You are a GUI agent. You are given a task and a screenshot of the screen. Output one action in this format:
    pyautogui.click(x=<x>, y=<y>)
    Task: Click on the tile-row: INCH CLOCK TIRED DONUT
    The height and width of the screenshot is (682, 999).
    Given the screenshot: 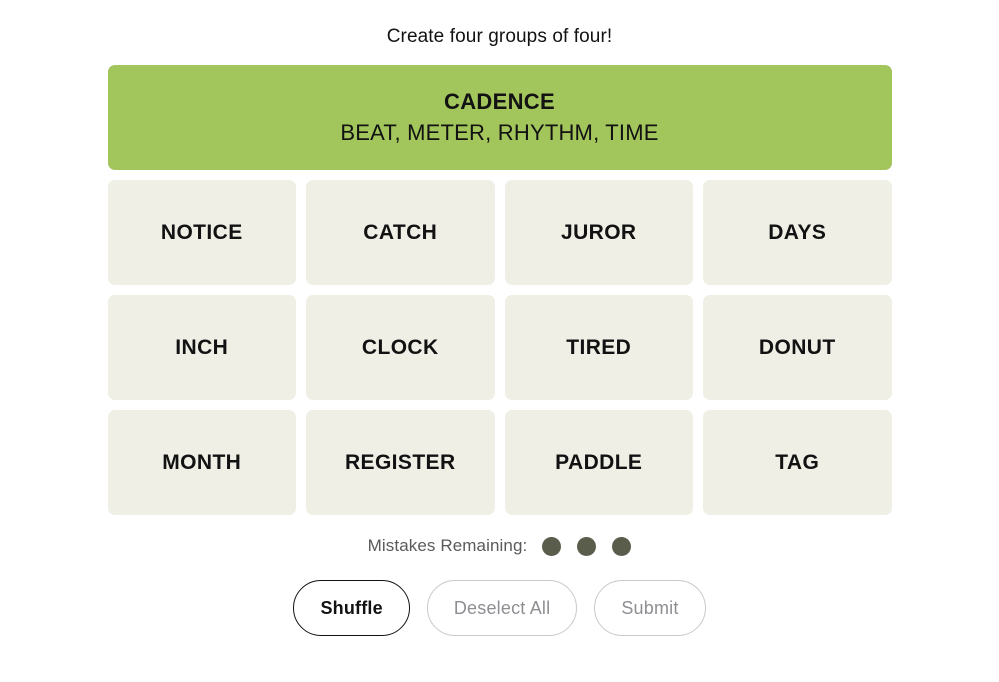 What is the action you would take?
    pyautogui.click(x=499, y=347)
    